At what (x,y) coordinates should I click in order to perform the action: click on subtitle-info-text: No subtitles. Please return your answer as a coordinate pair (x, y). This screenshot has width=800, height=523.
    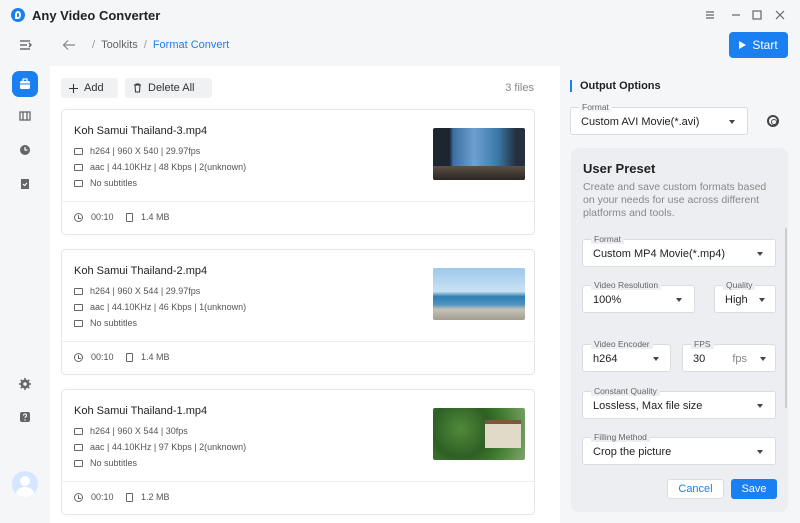
    Looking at the image, I should click on (114, 463).